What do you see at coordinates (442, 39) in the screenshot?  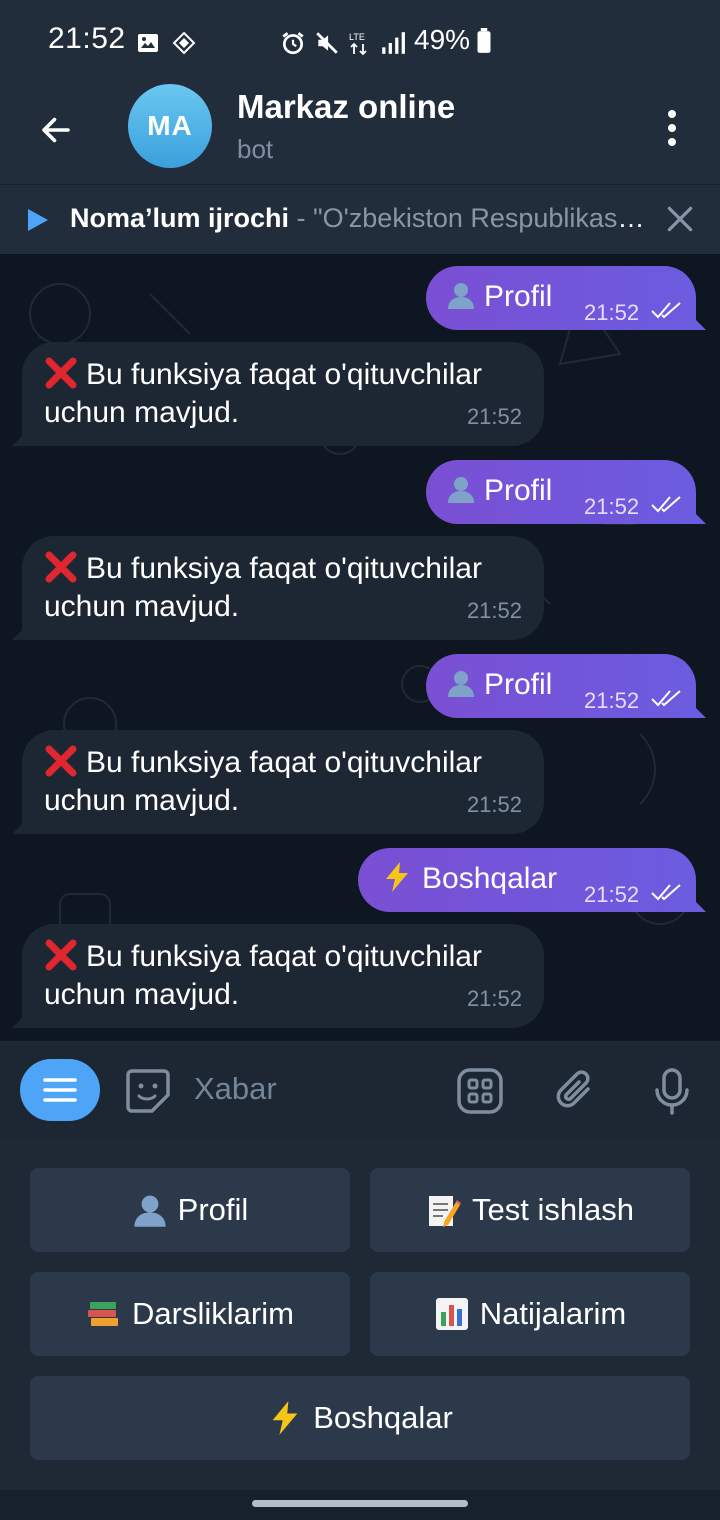 I see `battery-percent: 49%` at bounding box center [442, 39].